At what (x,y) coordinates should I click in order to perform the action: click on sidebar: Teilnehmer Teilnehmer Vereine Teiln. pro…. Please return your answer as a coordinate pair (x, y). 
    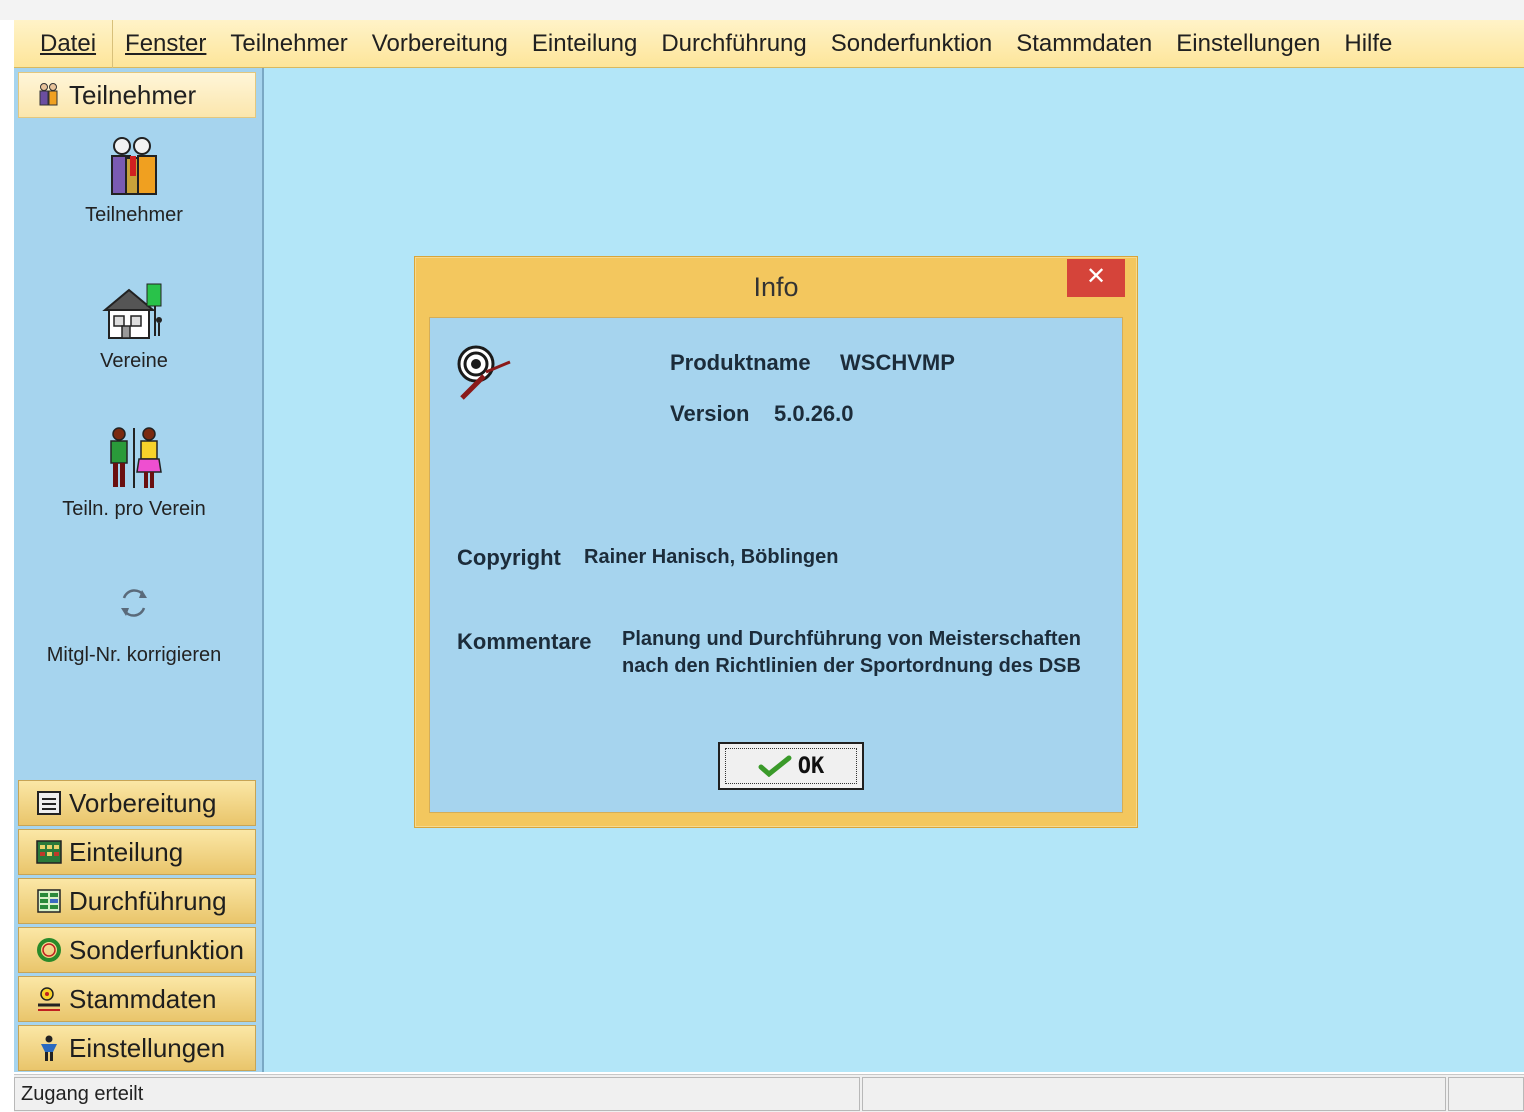
    Looking at the image, I should click on (139, 570).